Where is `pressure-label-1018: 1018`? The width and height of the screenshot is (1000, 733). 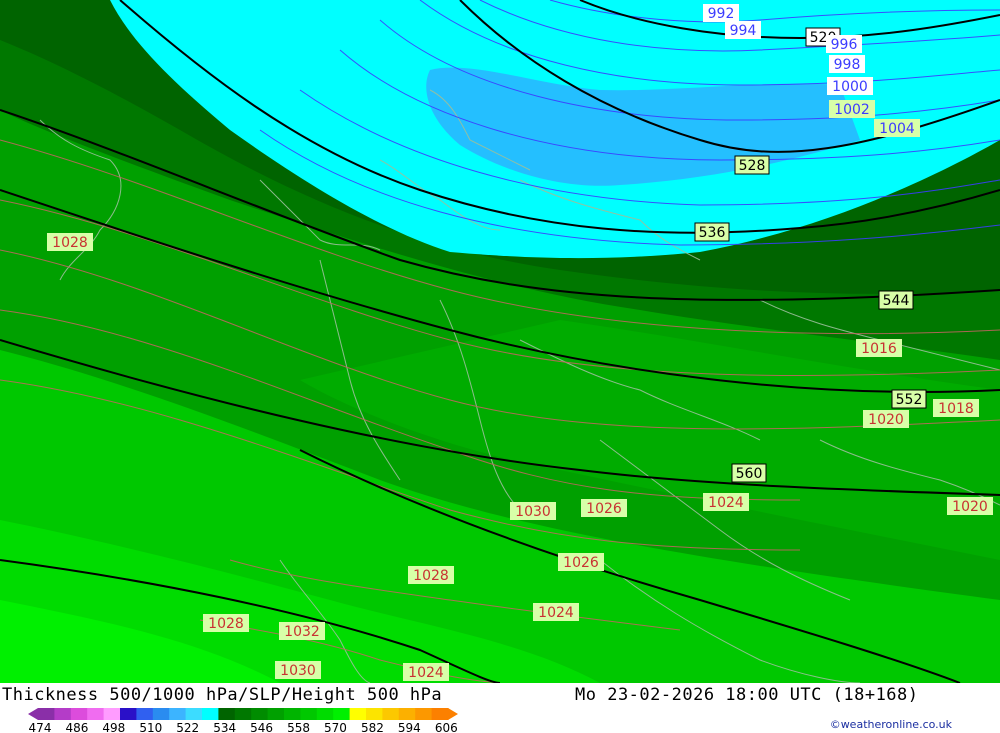
pressure-label-1018: 1018 is located at coordinates (956, 408).